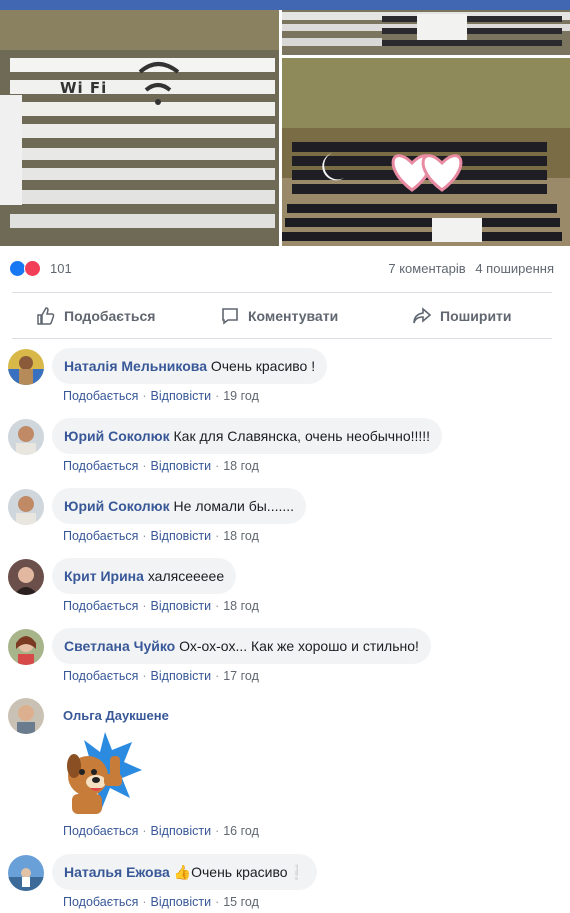  I want to click on photo-bench-top, so click(426, 32).